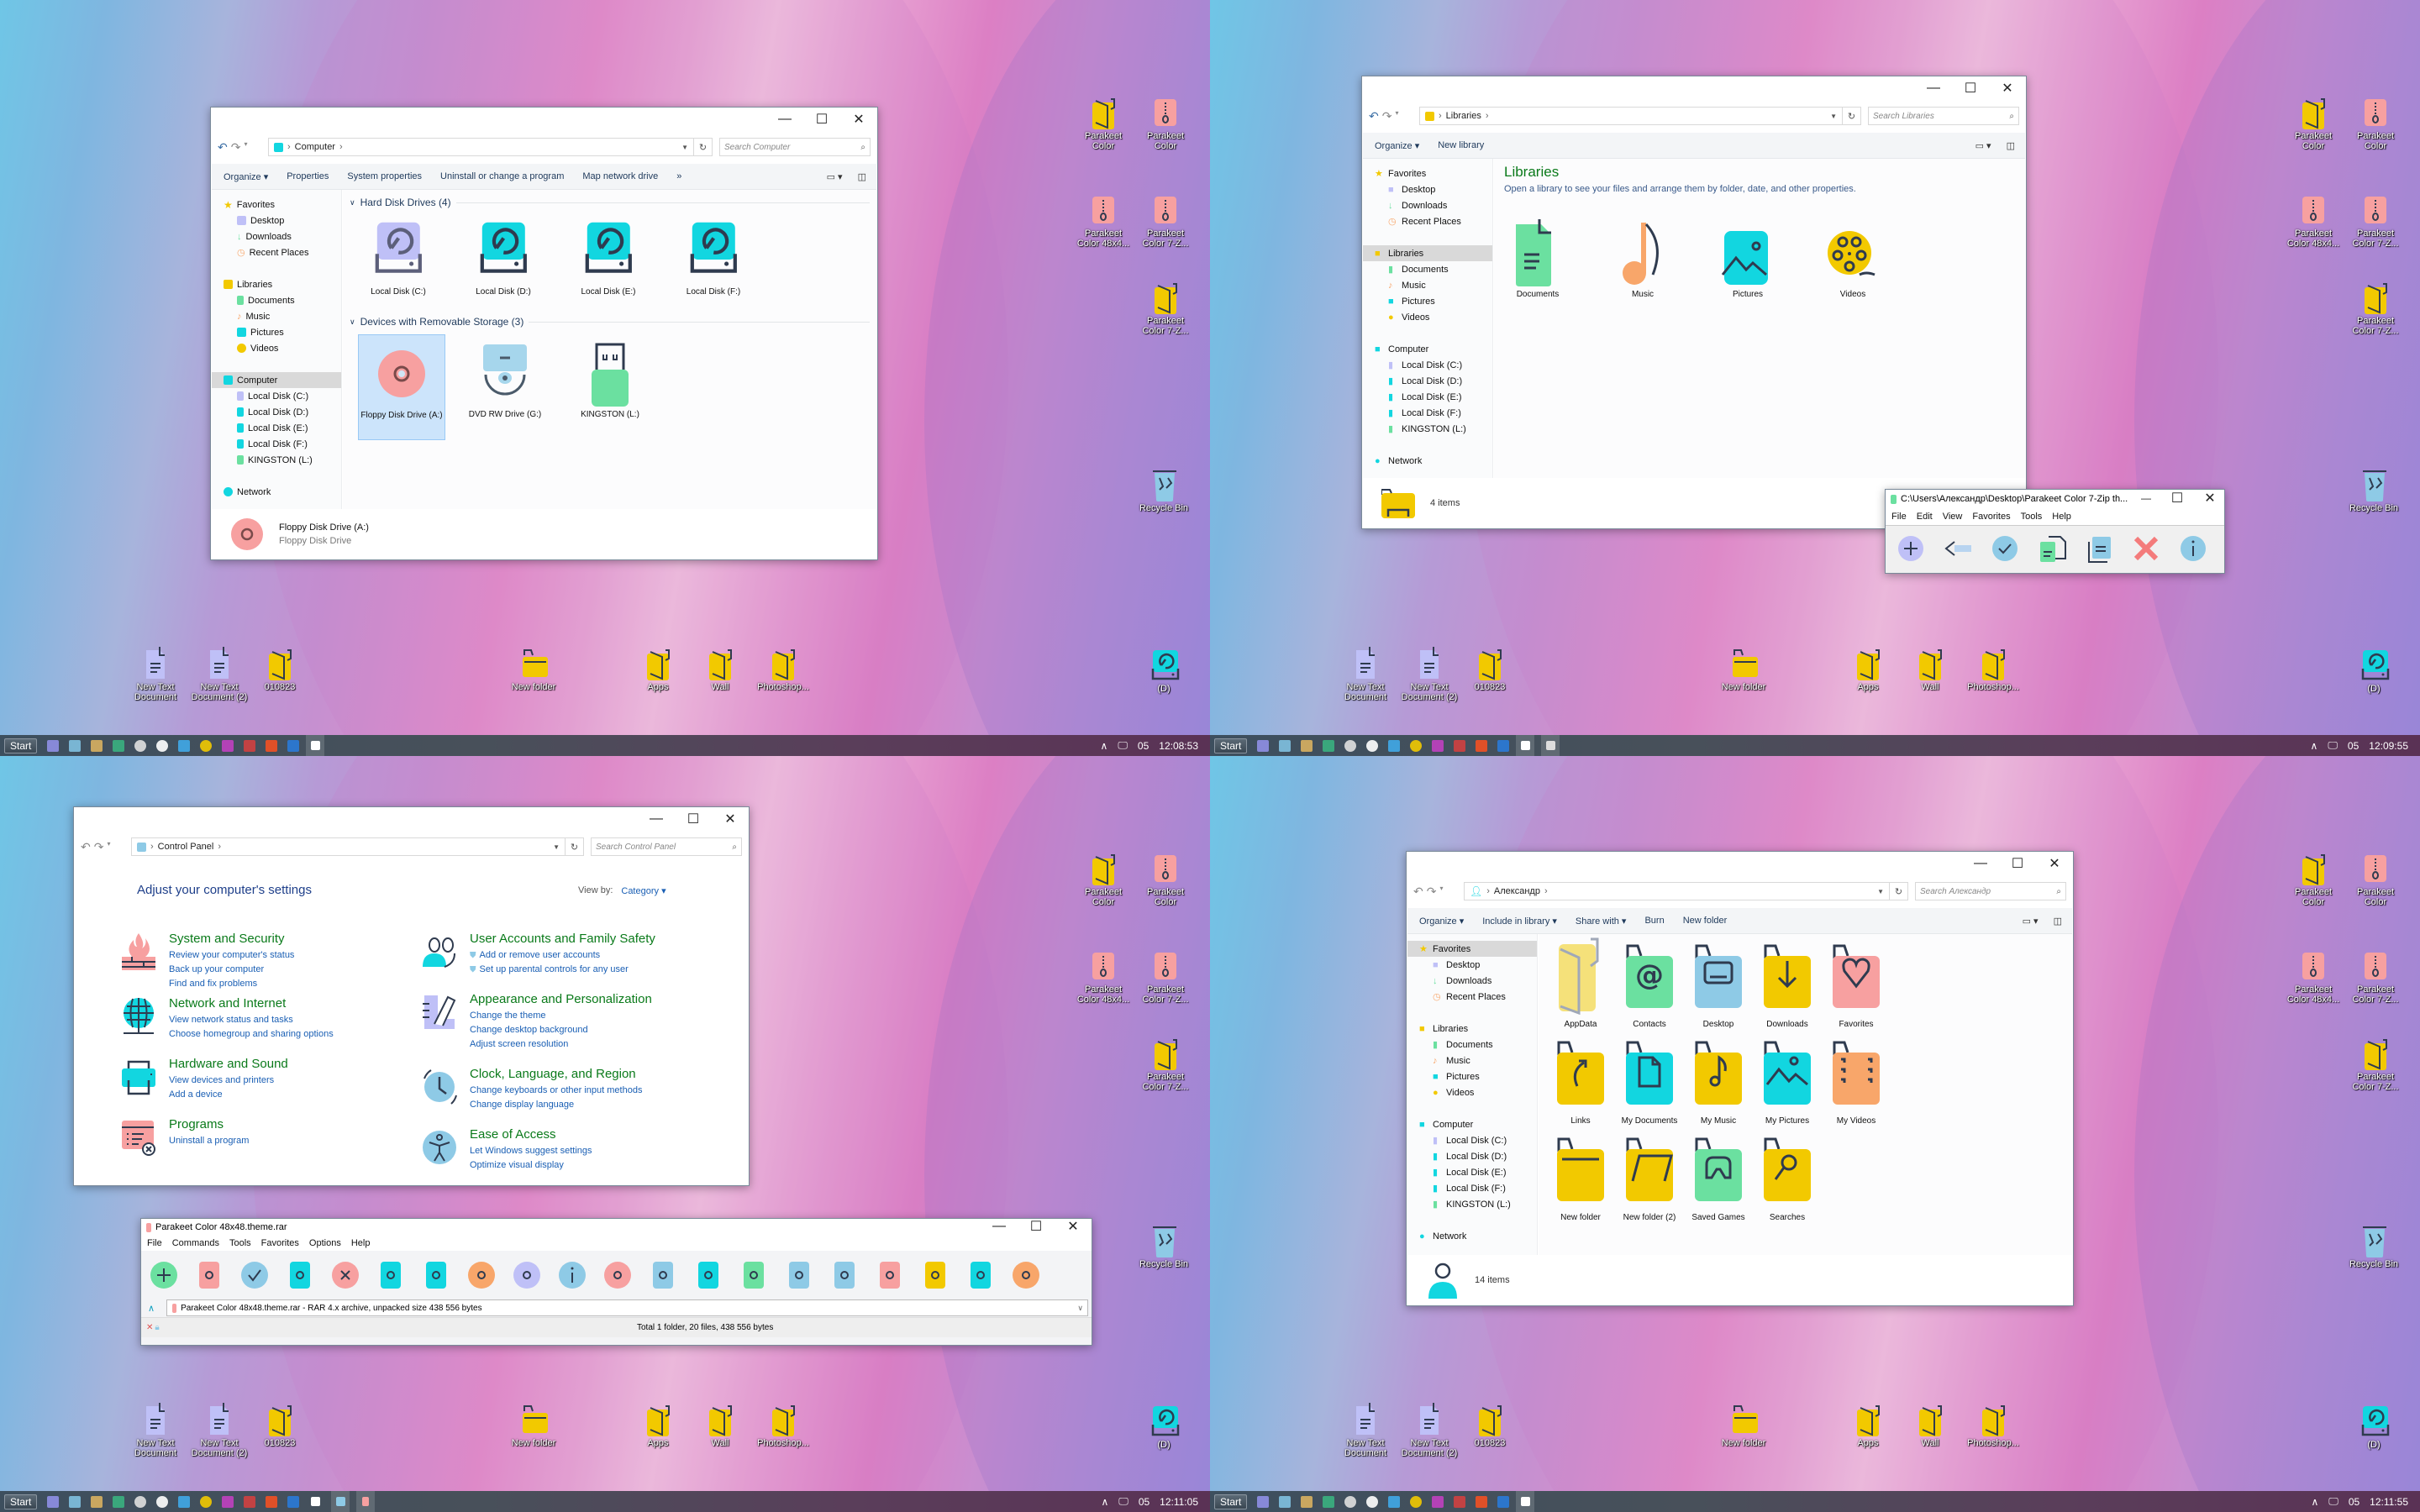  Describe the element at coordinates (1164, 489) in the screenshot. I see `desktop-icon-recycle-bin: Recycle Bin` at that location.